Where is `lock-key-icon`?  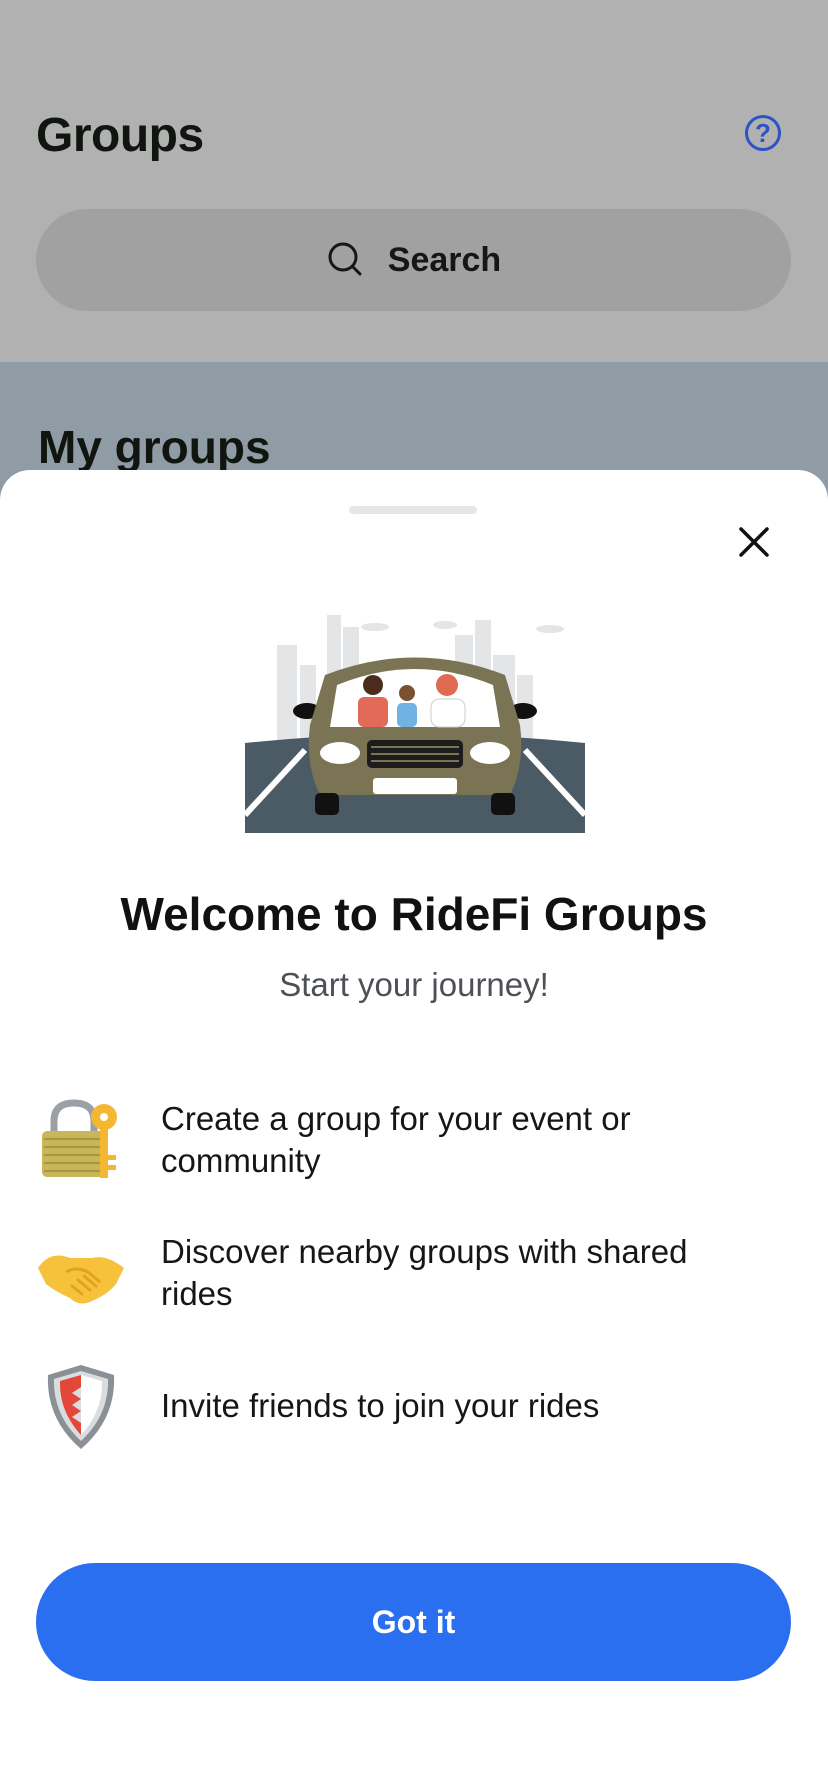 lock-key-icon is located at coordinates (79, 1138).